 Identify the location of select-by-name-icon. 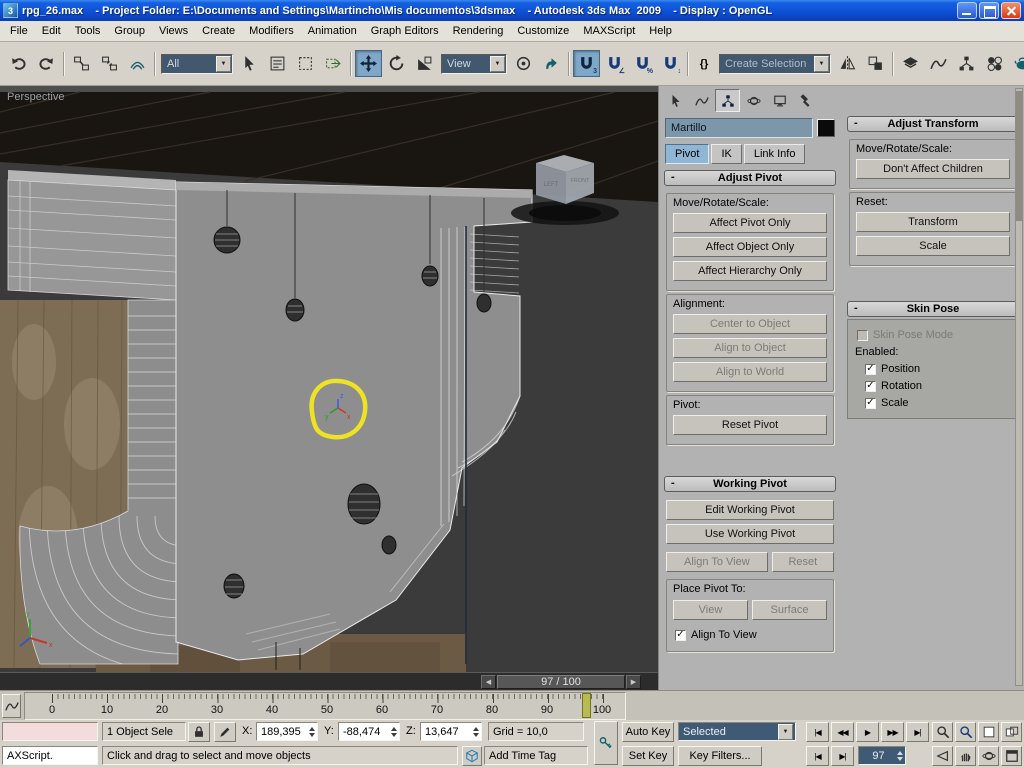
(277, 63).